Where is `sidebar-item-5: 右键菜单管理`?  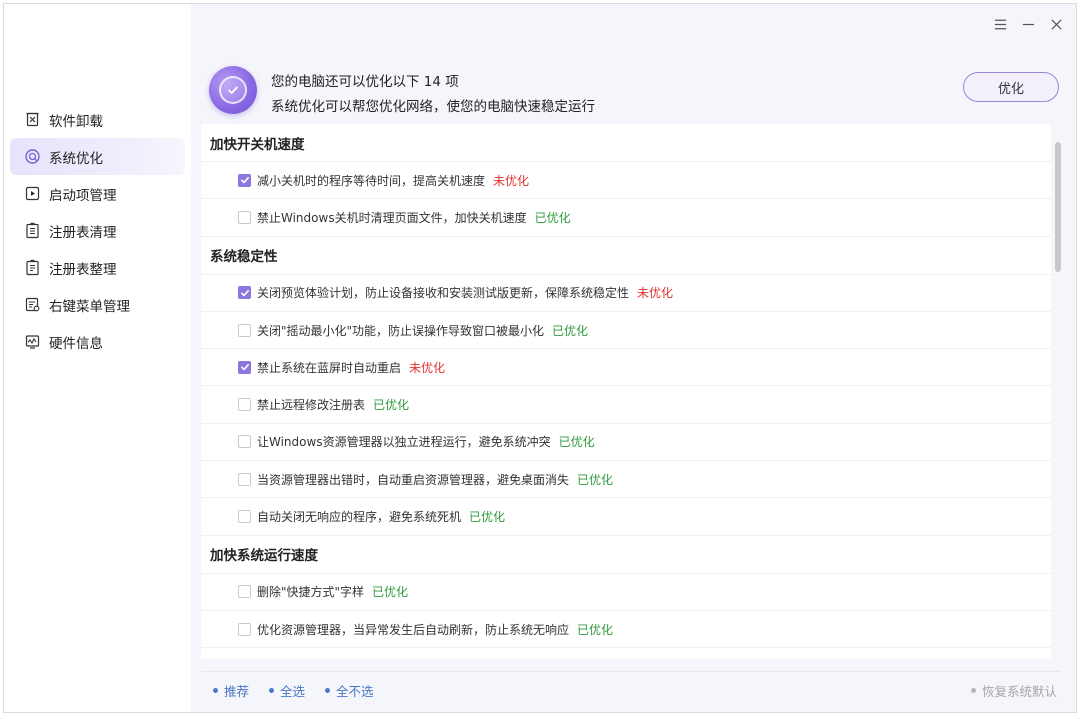 sidebar-item-5: 右键菜单管理 is located at coordinates (97, 304).